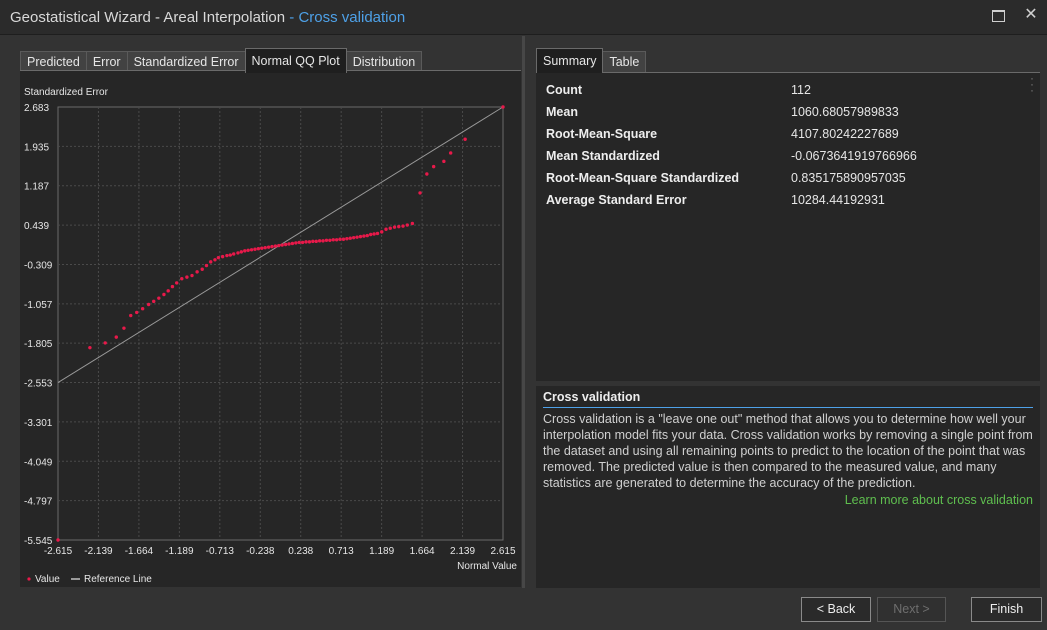 This screenshot has width=1047, height=630. What do you see at coordinates (36, 187) in the screenshot?
I see `y-tick-label: 1.187` at bounding box center [36, 187].